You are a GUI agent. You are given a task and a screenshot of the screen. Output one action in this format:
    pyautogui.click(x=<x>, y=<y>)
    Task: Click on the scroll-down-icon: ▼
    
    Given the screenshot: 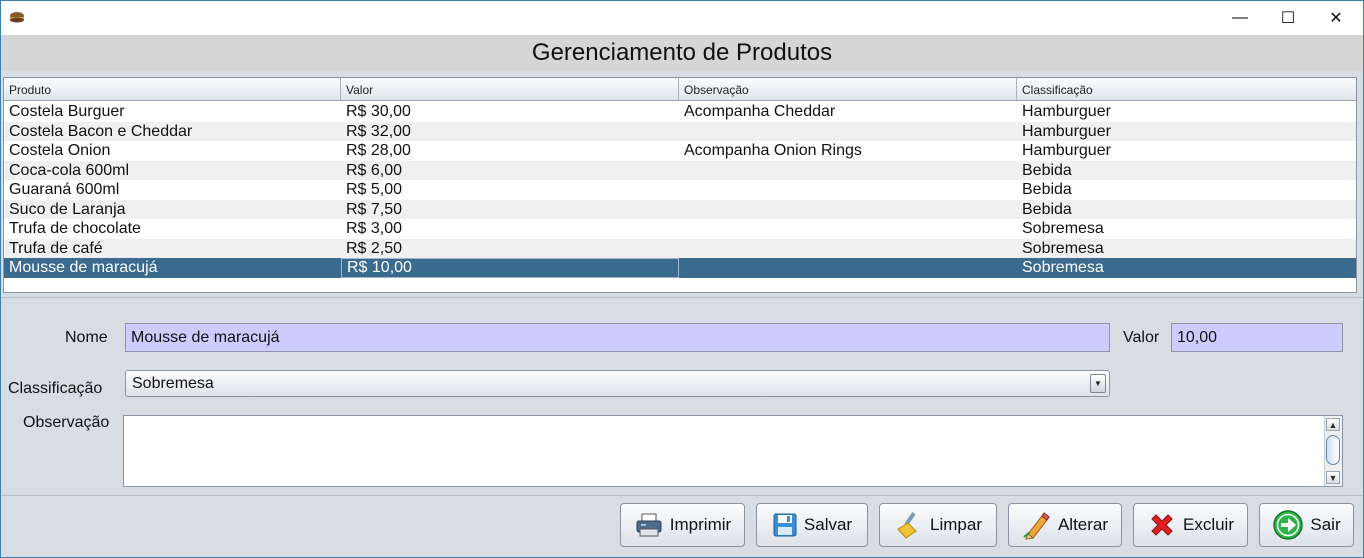 What is the action you would take?
    pyautogui.click(x=1333, y=477)
    